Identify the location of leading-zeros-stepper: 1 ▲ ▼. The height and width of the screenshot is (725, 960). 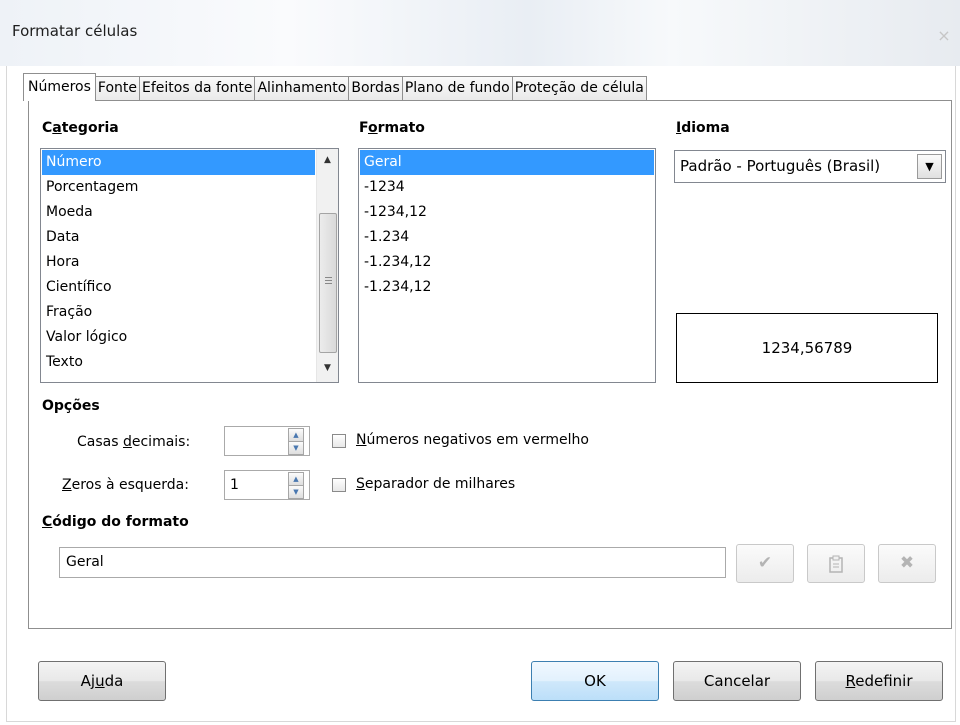
(267, 485).